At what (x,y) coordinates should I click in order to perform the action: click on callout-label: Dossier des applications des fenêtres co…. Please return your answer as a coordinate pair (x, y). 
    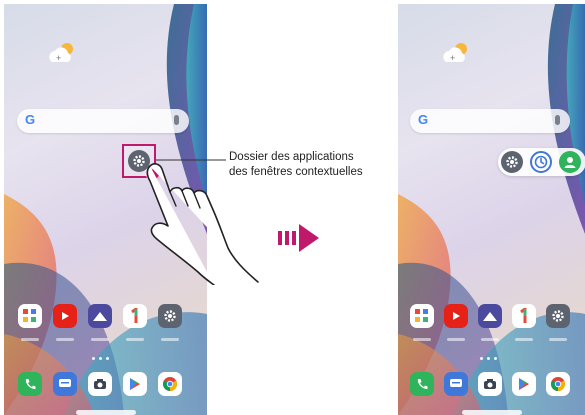
    Looking at the image, I should click on (314, 165).